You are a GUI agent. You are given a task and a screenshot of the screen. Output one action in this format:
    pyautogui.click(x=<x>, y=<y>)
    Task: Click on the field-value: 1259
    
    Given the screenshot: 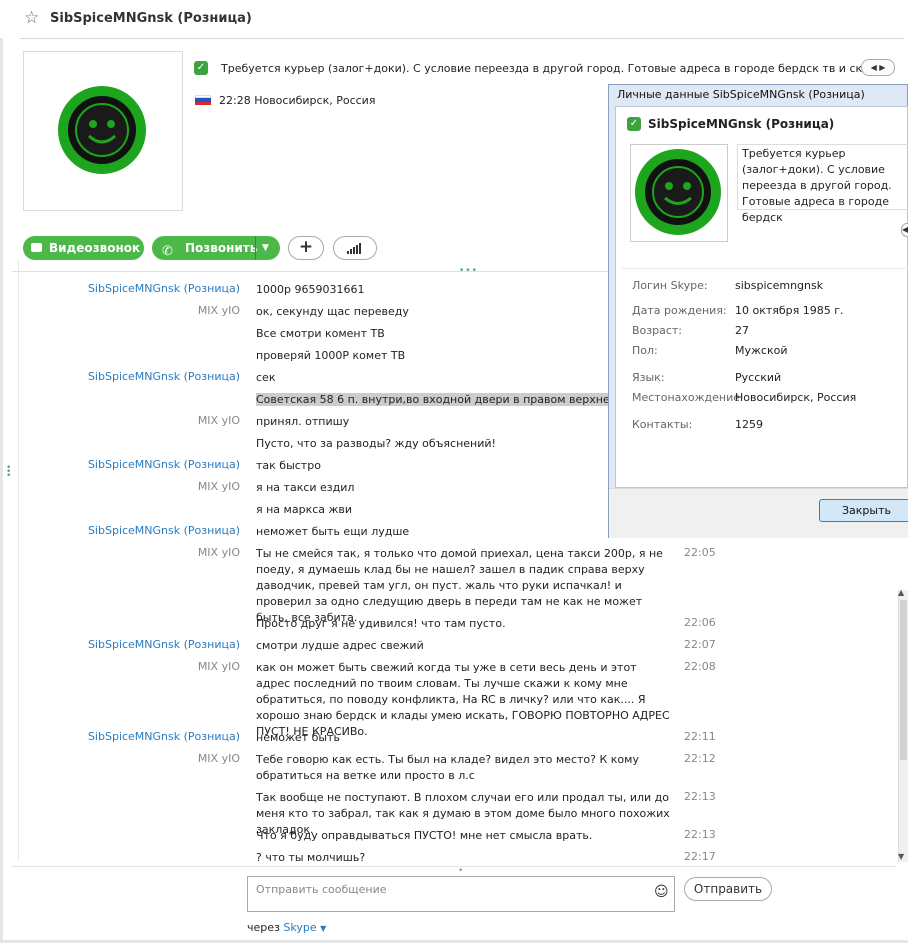 What is the action you would take?
    pyautogui.click(x=749, y=424)
    